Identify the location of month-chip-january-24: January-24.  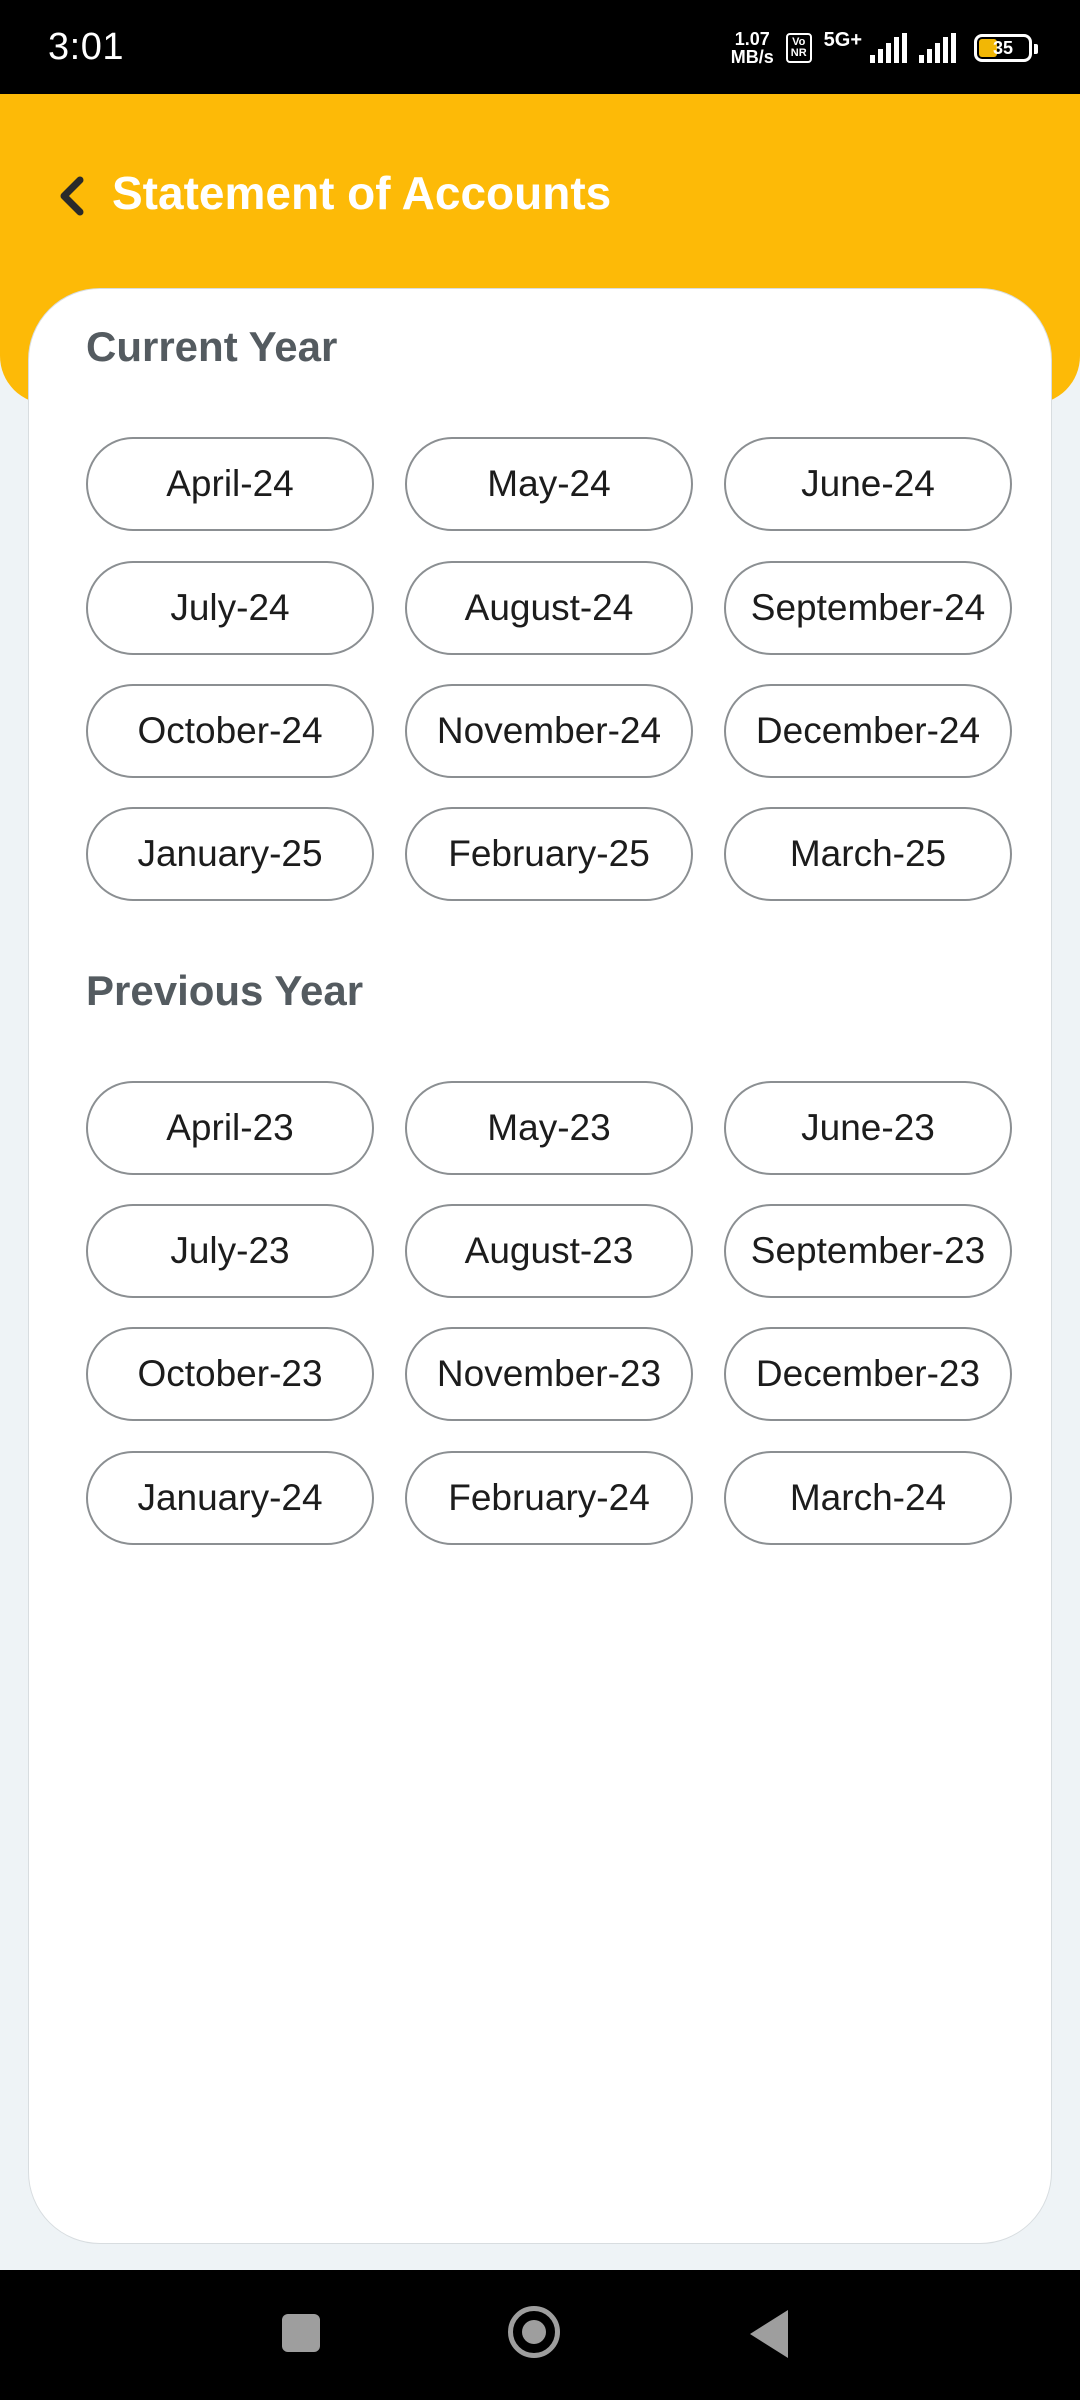
(230, 1498).